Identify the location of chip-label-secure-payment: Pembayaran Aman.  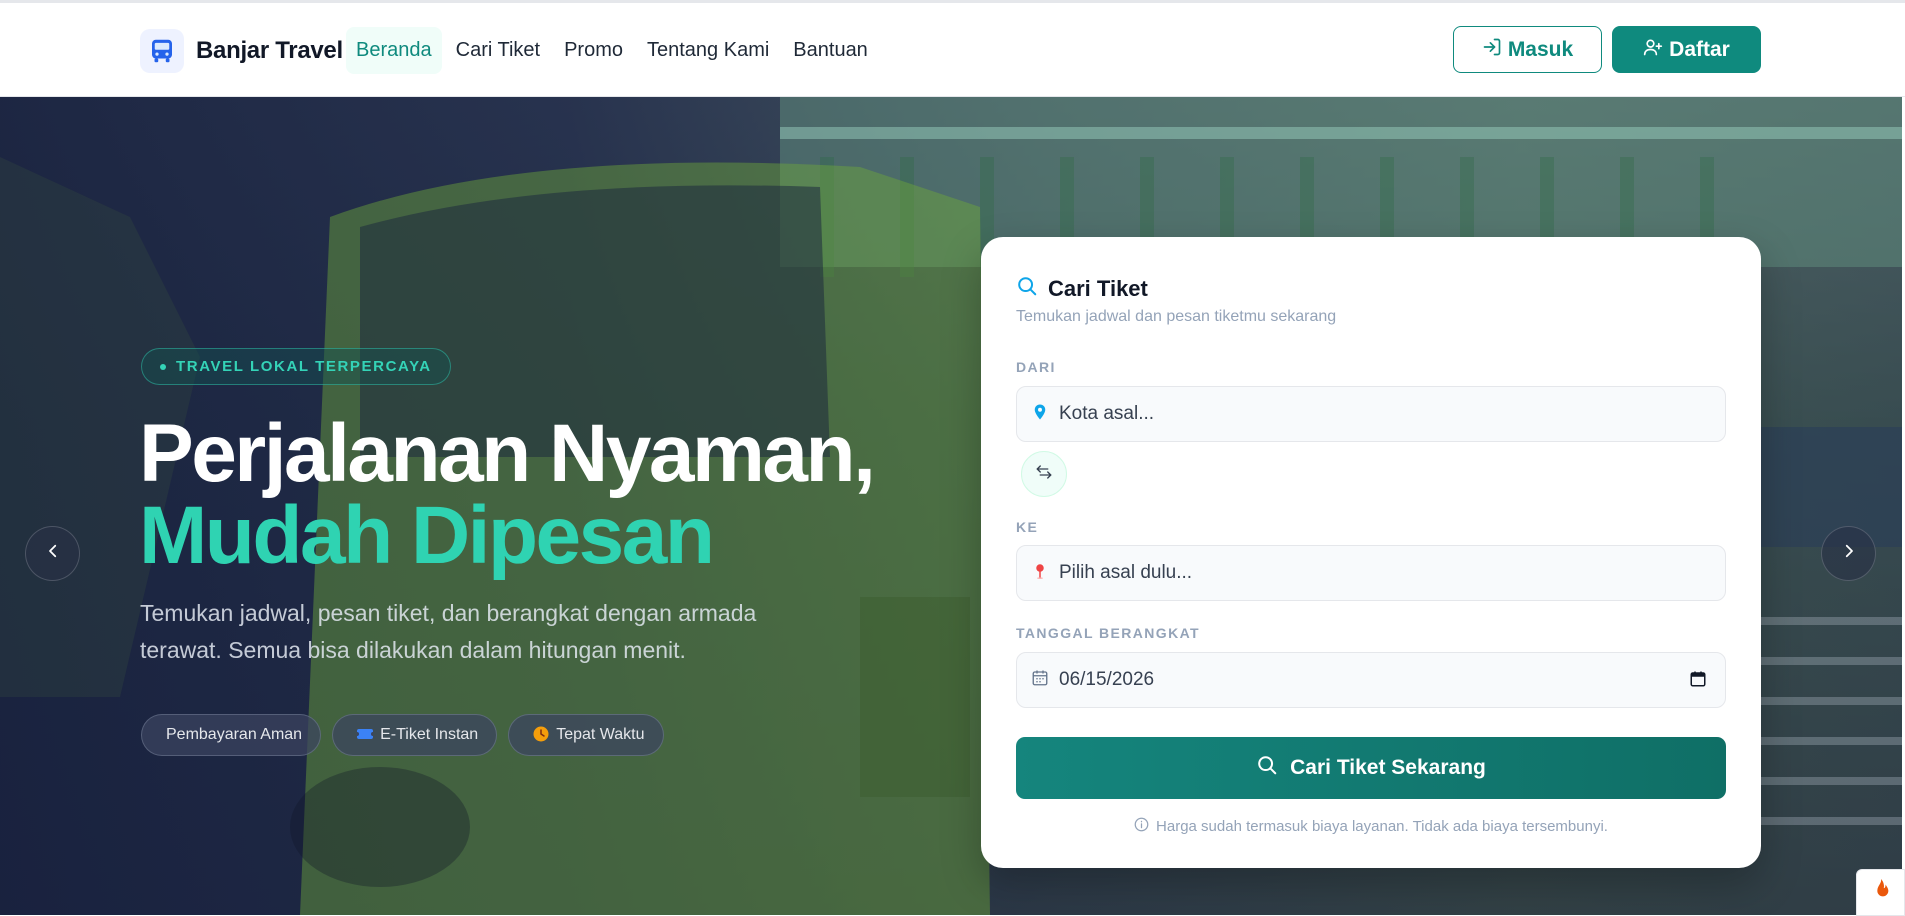
(234, 734).